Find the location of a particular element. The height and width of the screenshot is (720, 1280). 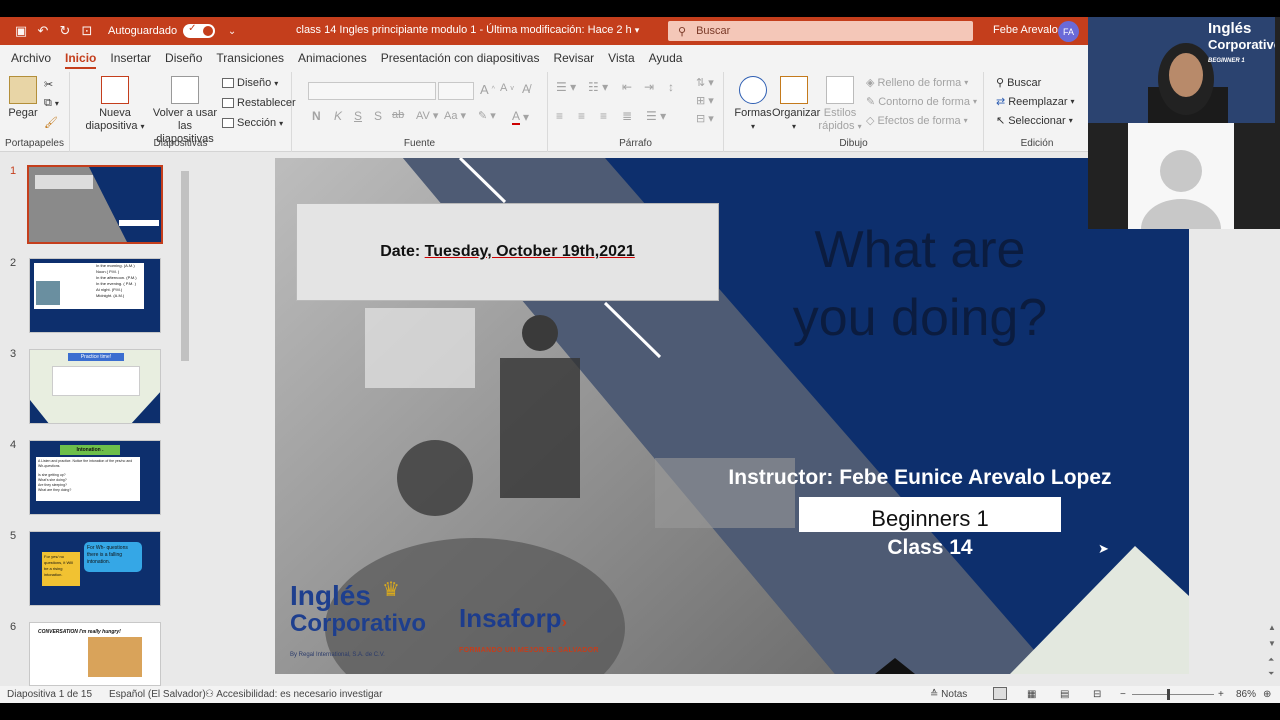

align-right-button: ≡ is located at coordinates (603, 116).